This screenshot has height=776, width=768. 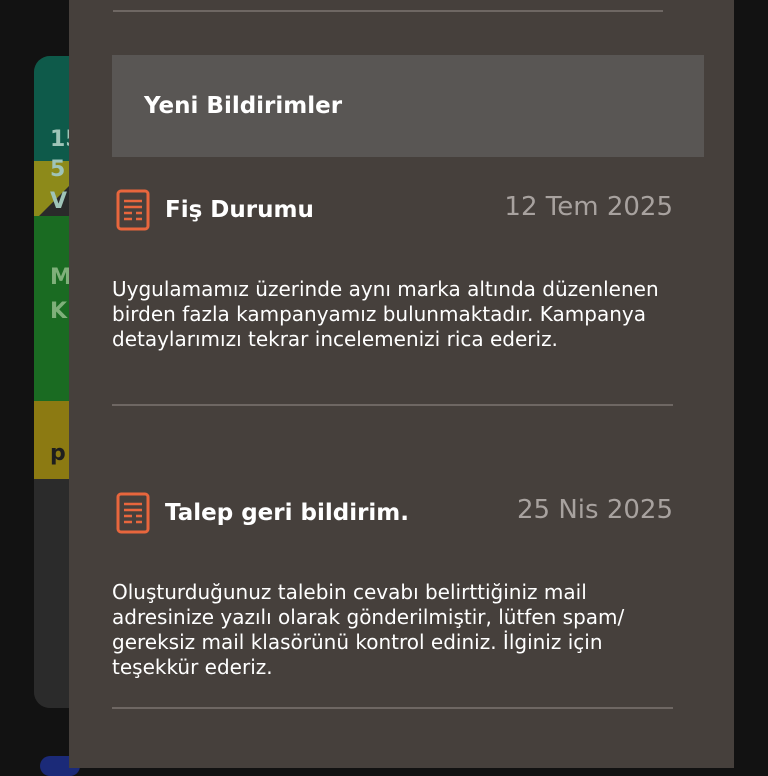 What do you see at coordinates (588, 207) in the screenshot?
I see `notification-date: 12 Tem 2025` at bounding box center [588, 207].